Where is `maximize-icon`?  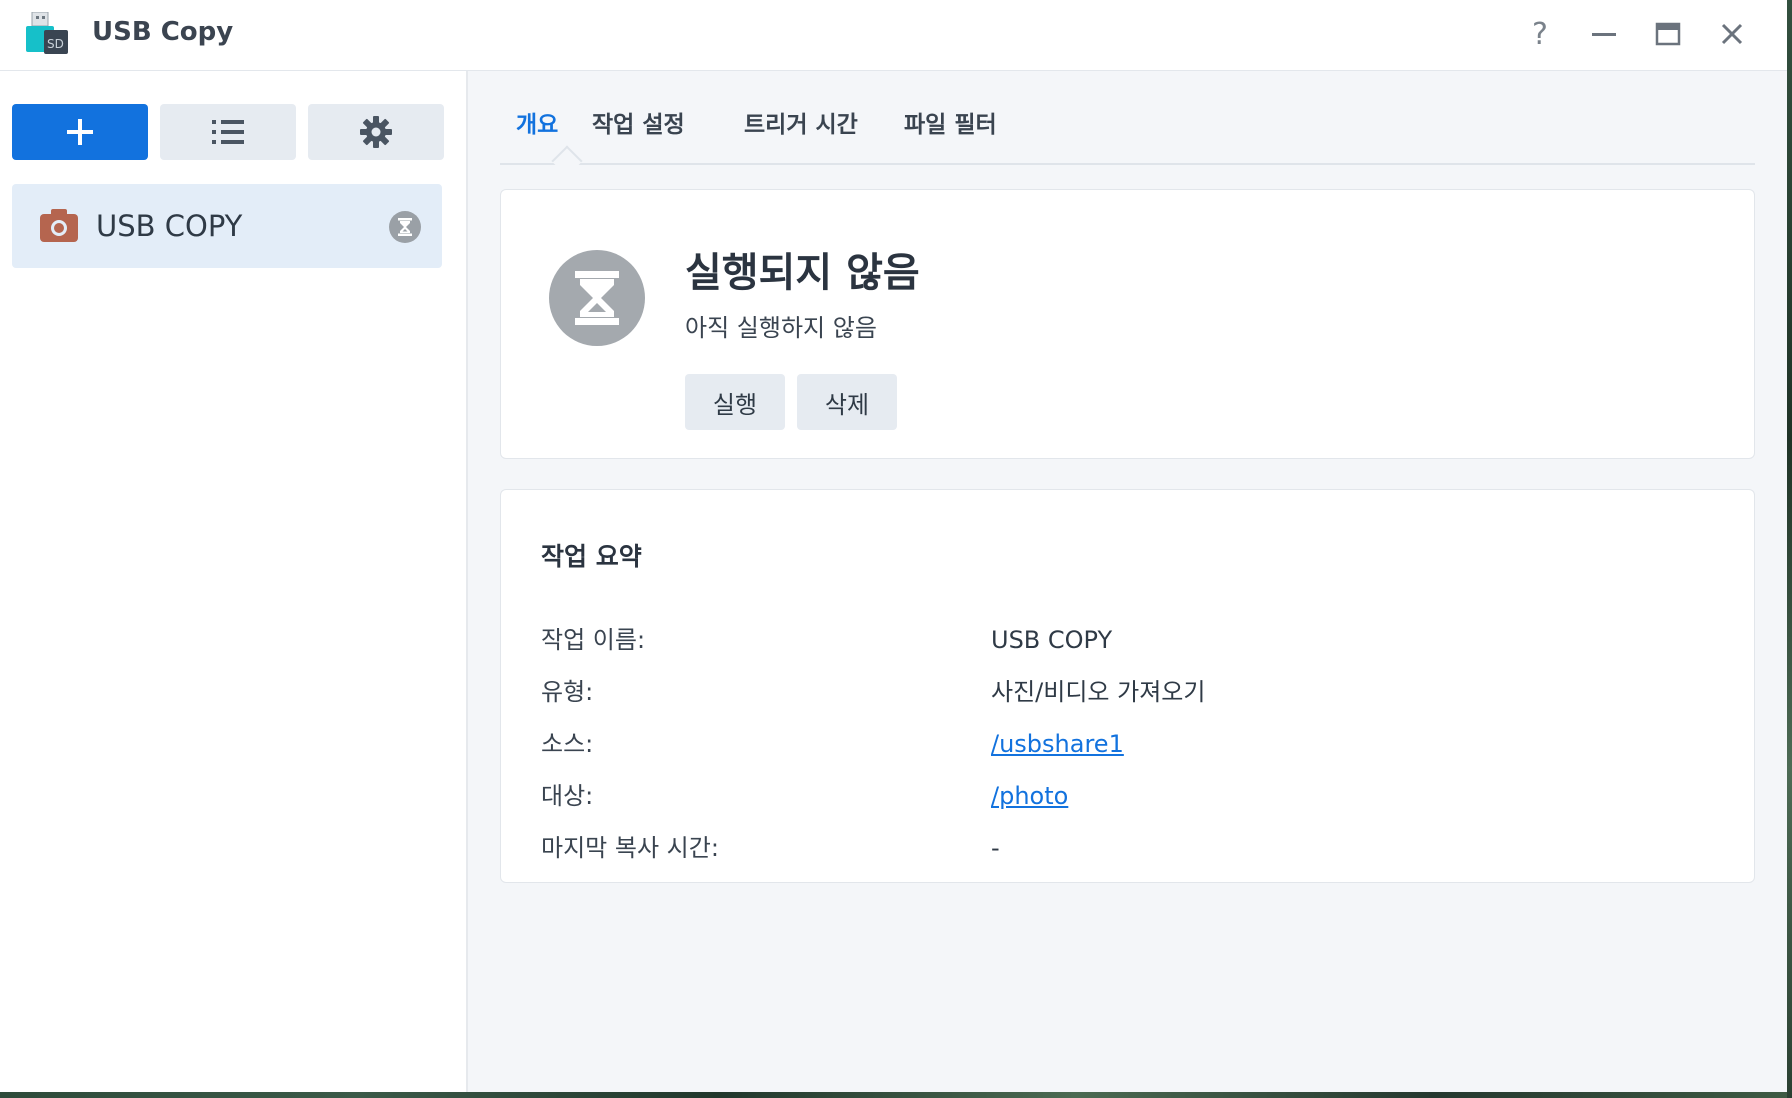 maximize-icon is located at coordinates (1668, 34).